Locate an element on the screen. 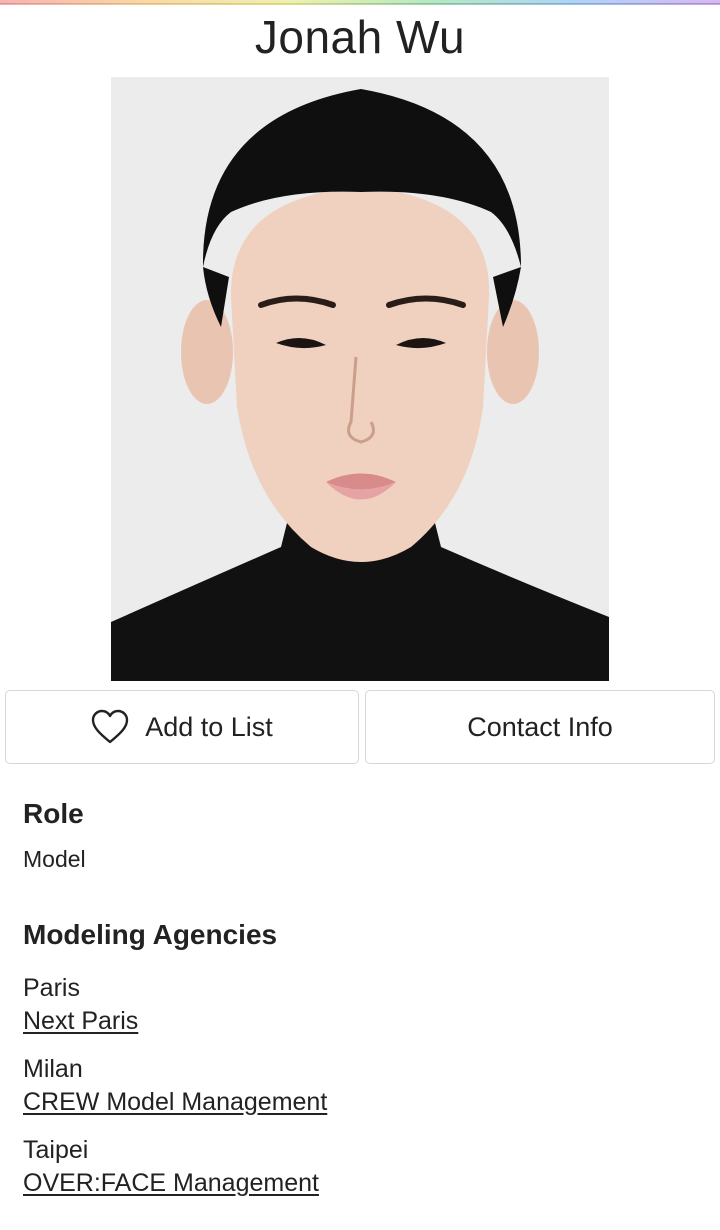  contact-info-label: Contact Info is located at coordinates (540, 726).